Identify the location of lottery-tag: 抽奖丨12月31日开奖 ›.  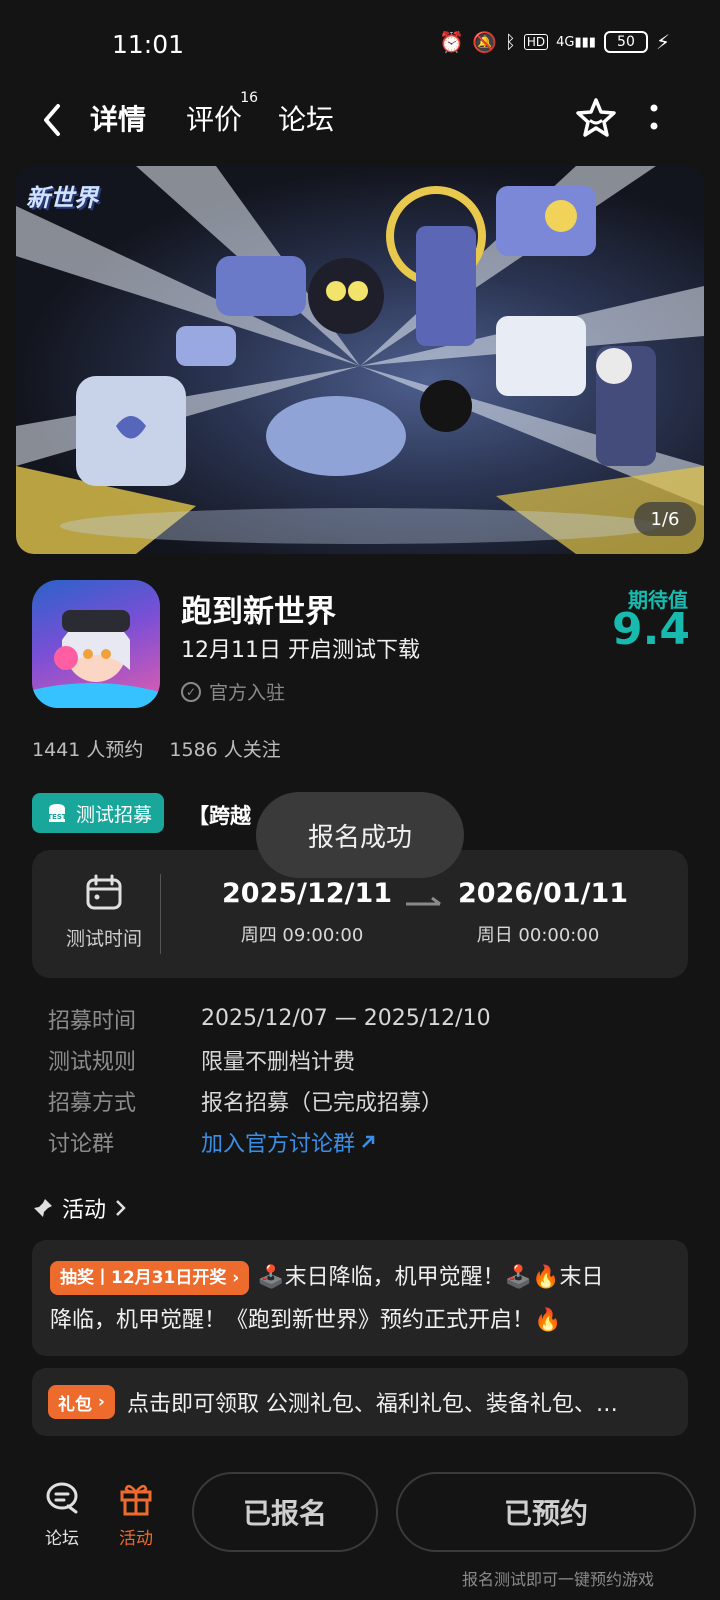
(150, 1278).